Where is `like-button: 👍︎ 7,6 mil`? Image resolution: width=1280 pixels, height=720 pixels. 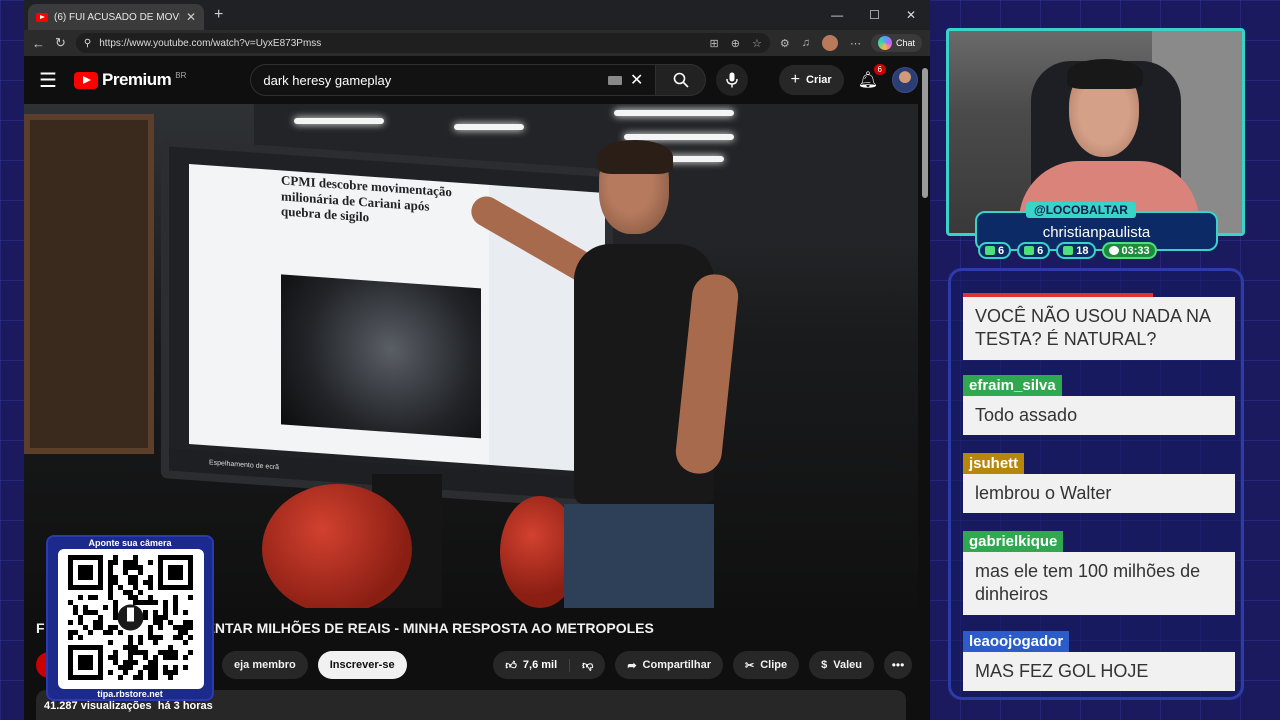
like-button: 👍︎ 7,6 mil is located at coordinates (532, 665).